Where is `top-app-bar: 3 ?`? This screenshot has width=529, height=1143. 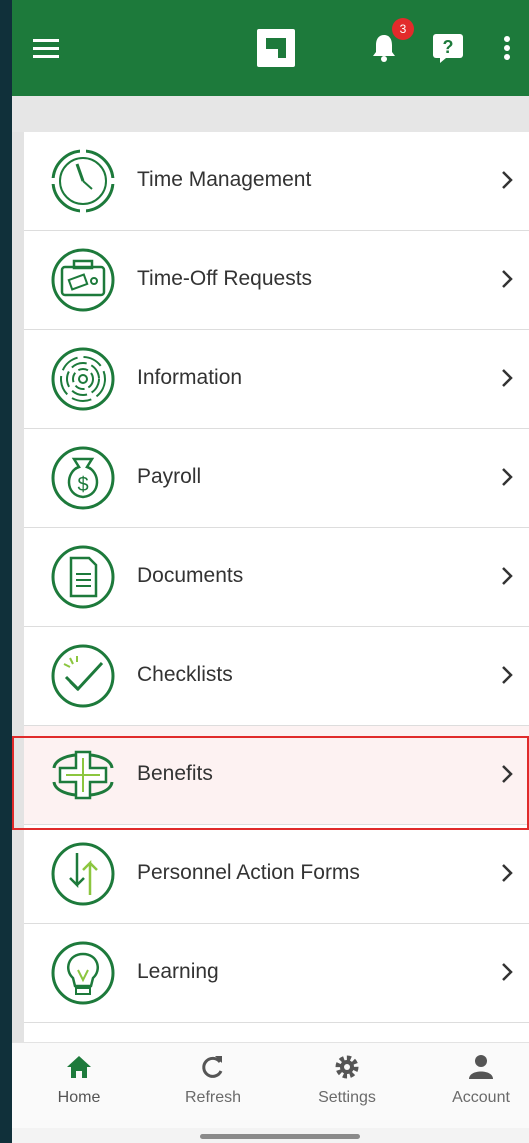
top-app-bar: 3 ? is located at coordinates (270, 48).